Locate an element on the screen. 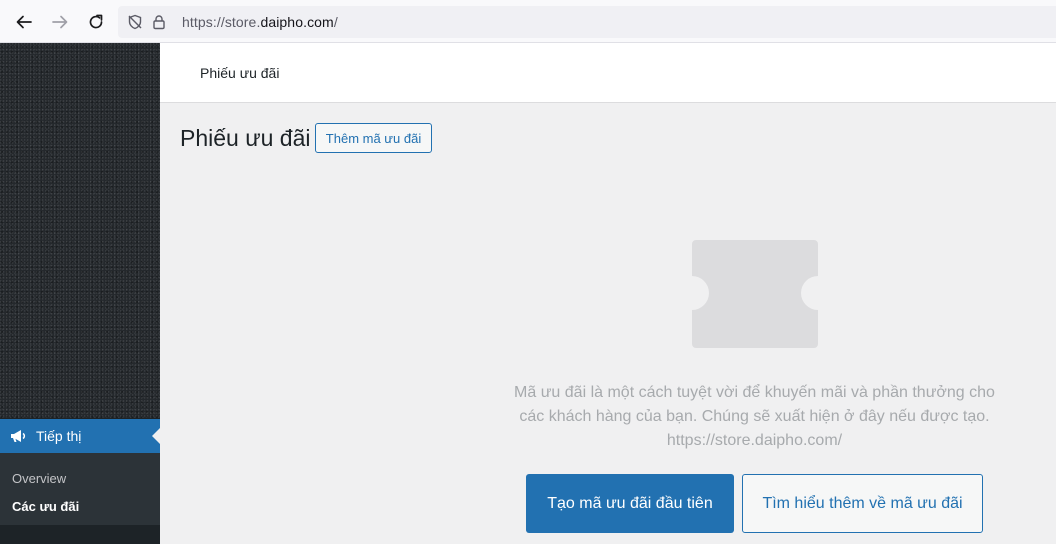 The image size is (1056, 544). admin-sidebar: Tiếp thị Overview Các ưu đãi is located at coordinates (80, 293).